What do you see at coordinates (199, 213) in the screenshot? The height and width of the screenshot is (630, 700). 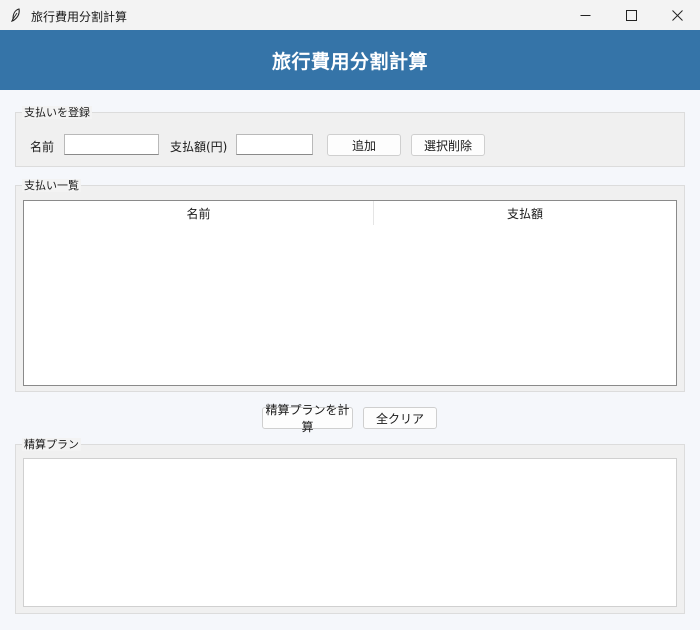 I see `column-header-name: 名前` at bounding box center [199, 213].